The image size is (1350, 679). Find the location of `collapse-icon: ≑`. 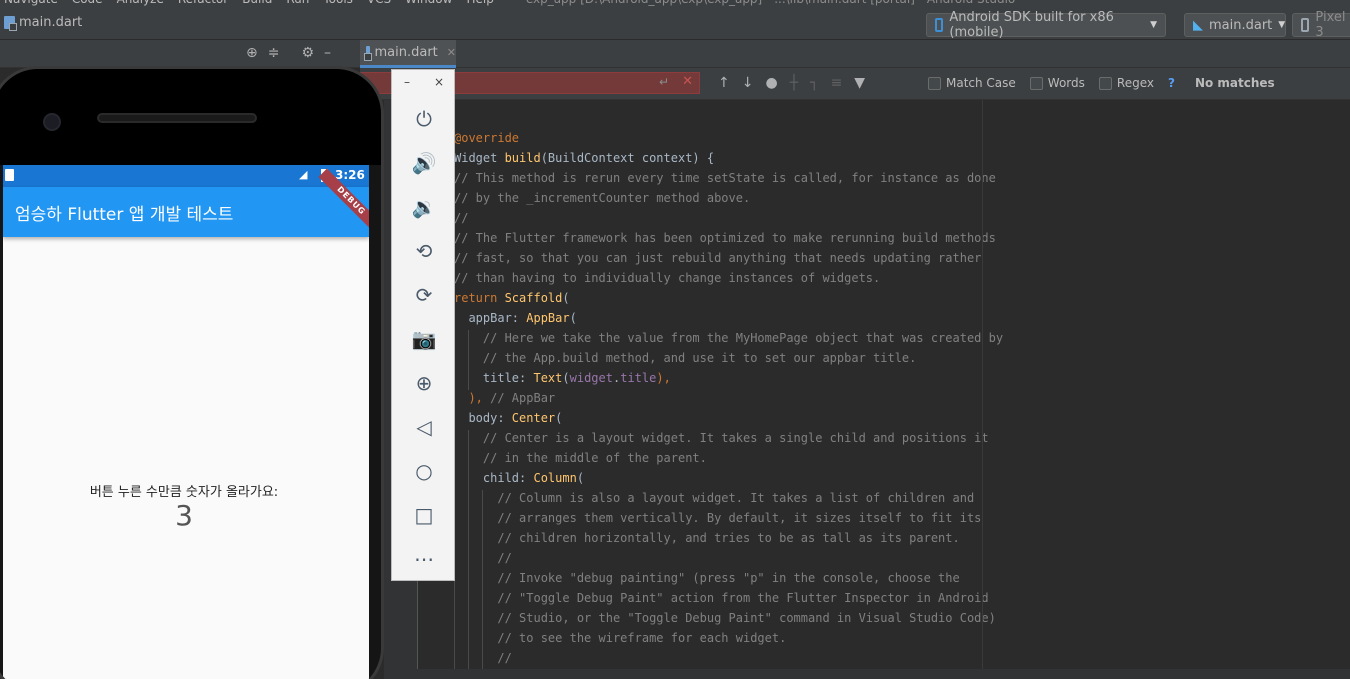

collapse-icon: ≑ is located at coordinates (274, 53).